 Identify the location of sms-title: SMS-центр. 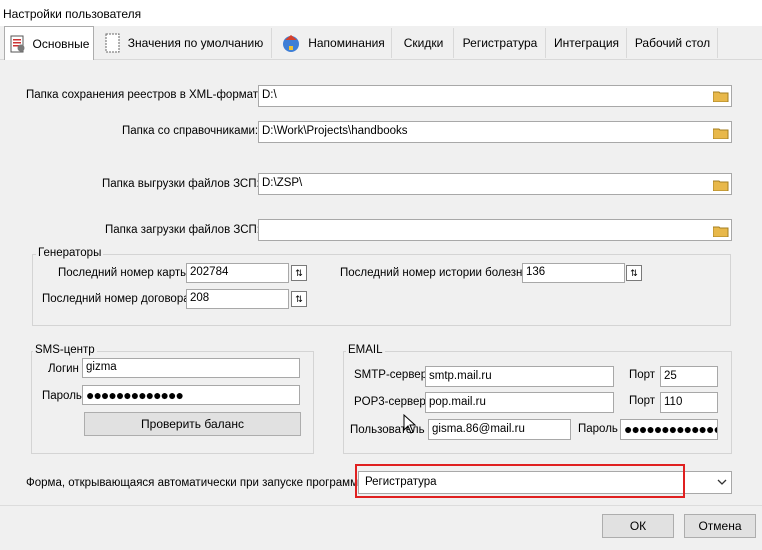
(65, 350).